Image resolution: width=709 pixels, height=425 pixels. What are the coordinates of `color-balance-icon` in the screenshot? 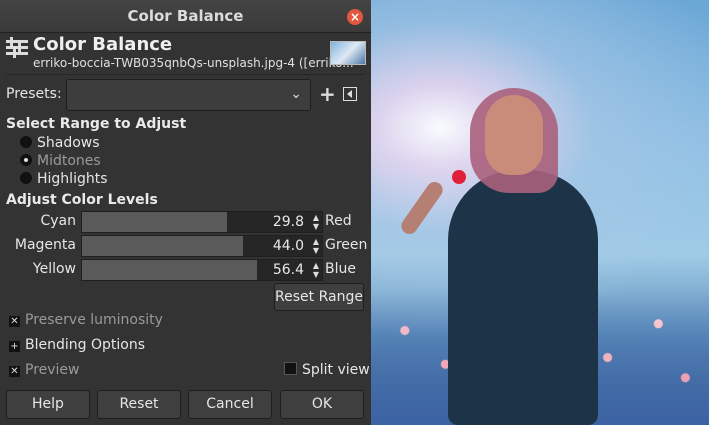 It's located at (17, 48).